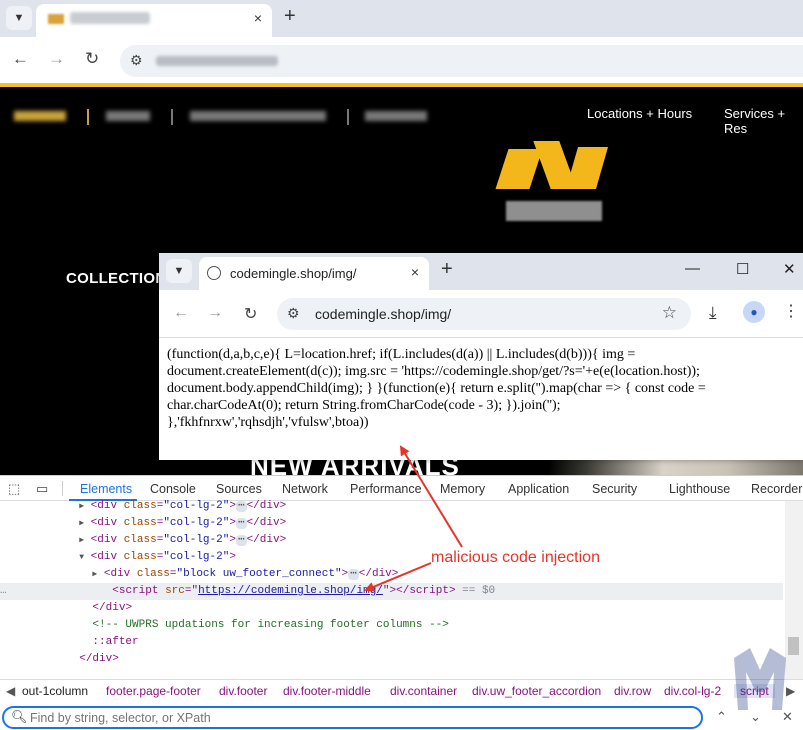 The image size is (803, 730). What do you see at coordinates (423, 691) in the screenshot?
I see `breadcrumb-item: div.container` at bounding box center [423, 691].